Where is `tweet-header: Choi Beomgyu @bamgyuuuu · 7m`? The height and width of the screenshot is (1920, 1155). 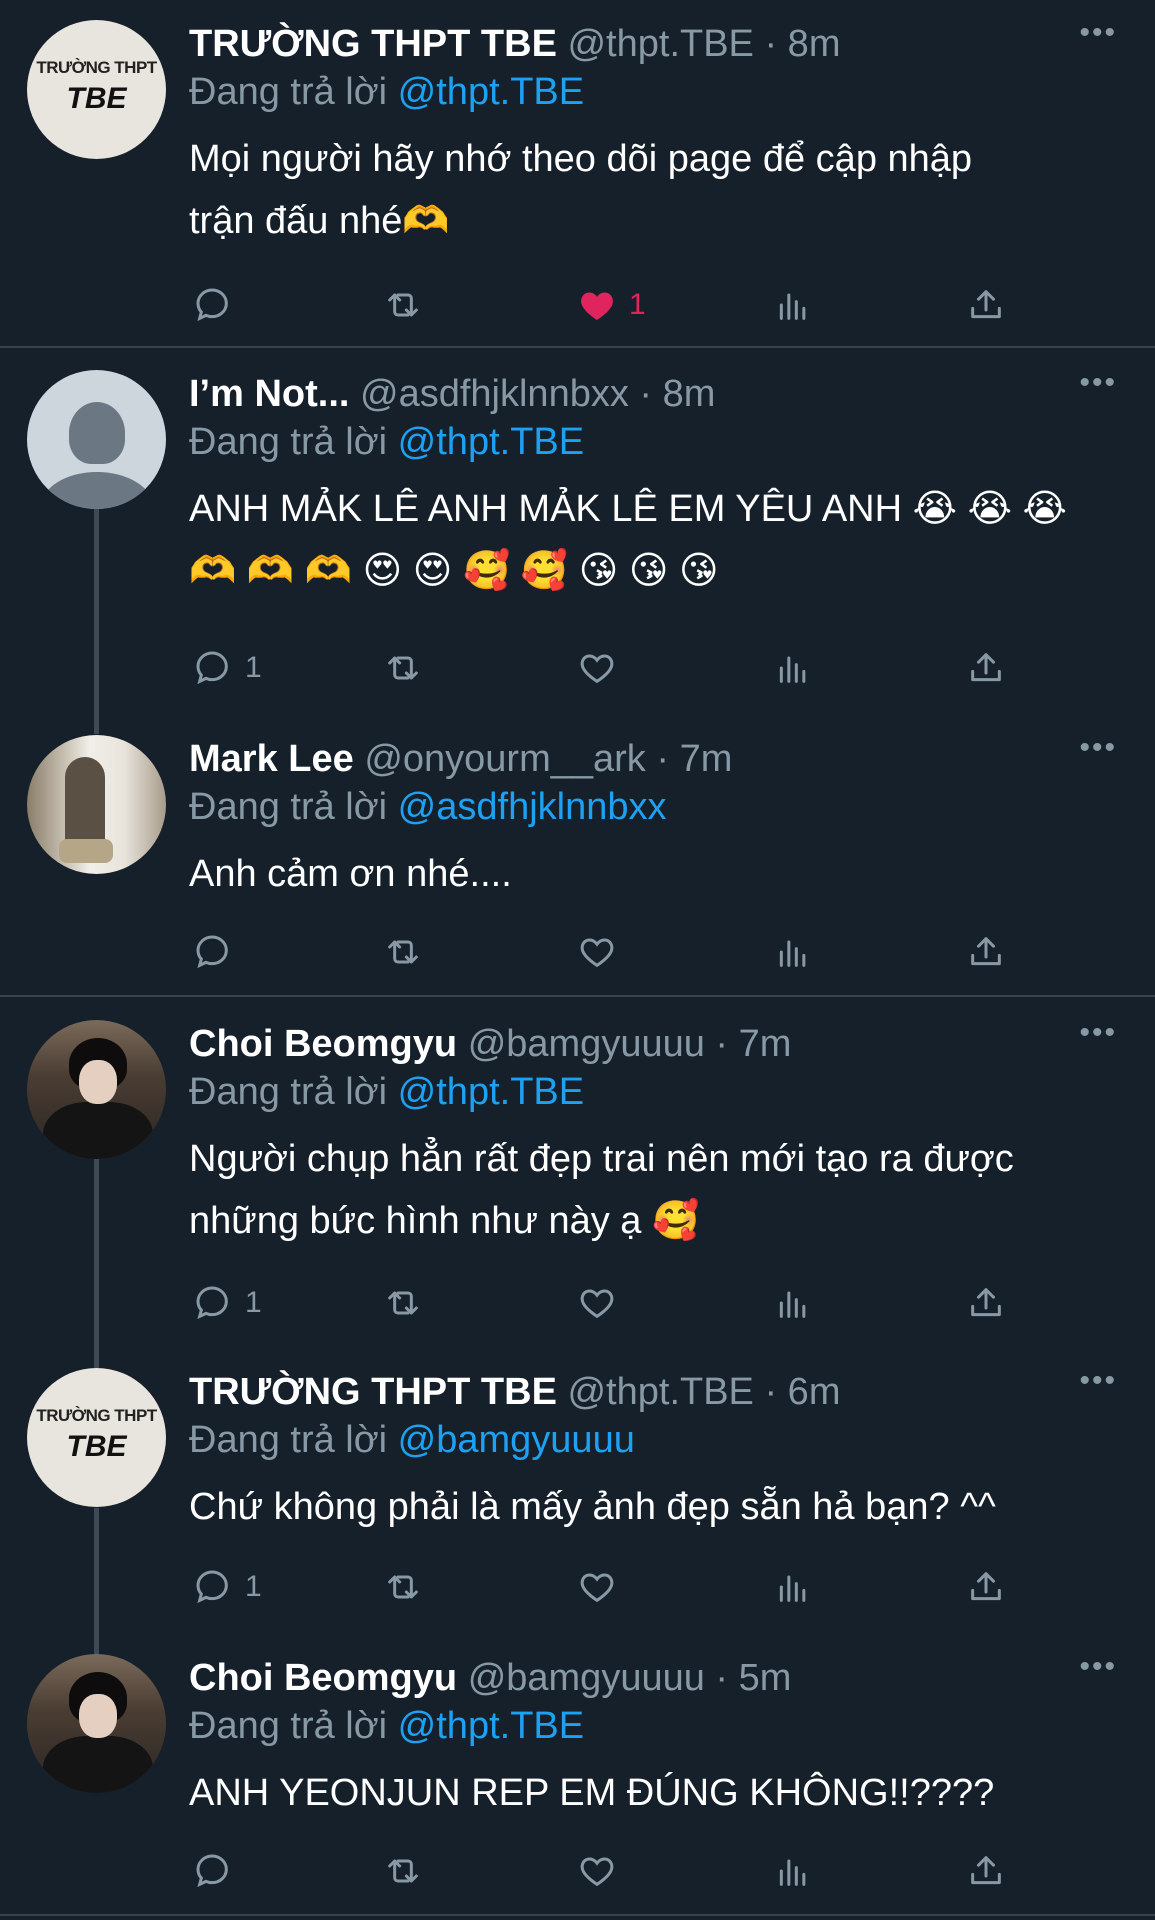 tweet-header: Choi Beomgyu @bamgyuuuu · 7m is located at coordinates (490, 1044).